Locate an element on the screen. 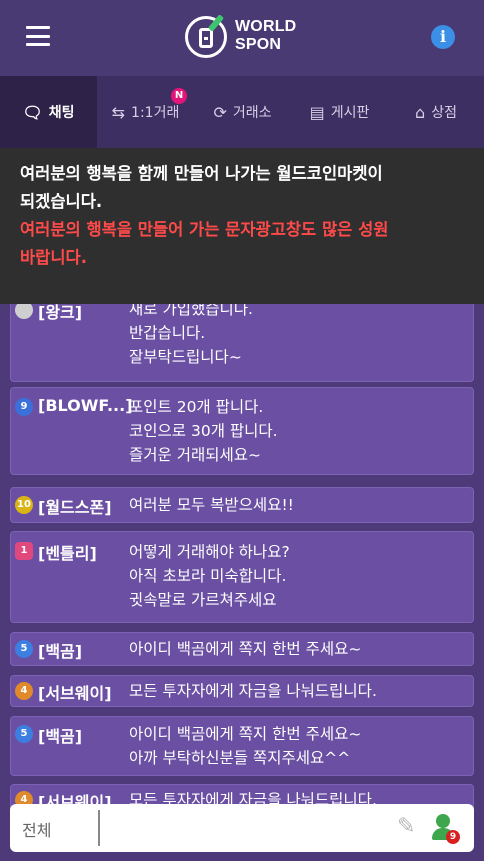 This screenshot has width=484, height=861. new-badge: N is located at coordinates (179, 96).